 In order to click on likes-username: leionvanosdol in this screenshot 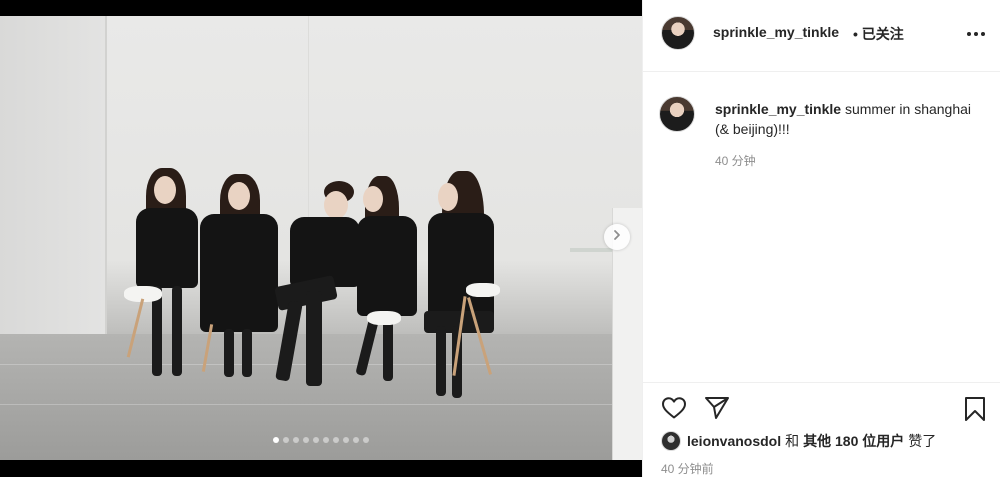, I will do `click(734, 441)`.